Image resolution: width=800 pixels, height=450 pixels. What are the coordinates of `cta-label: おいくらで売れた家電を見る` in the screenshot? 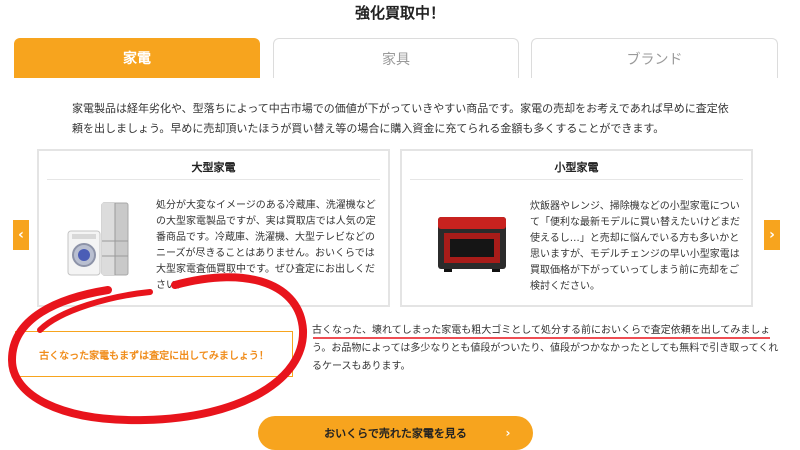 It's located at (395, 433).